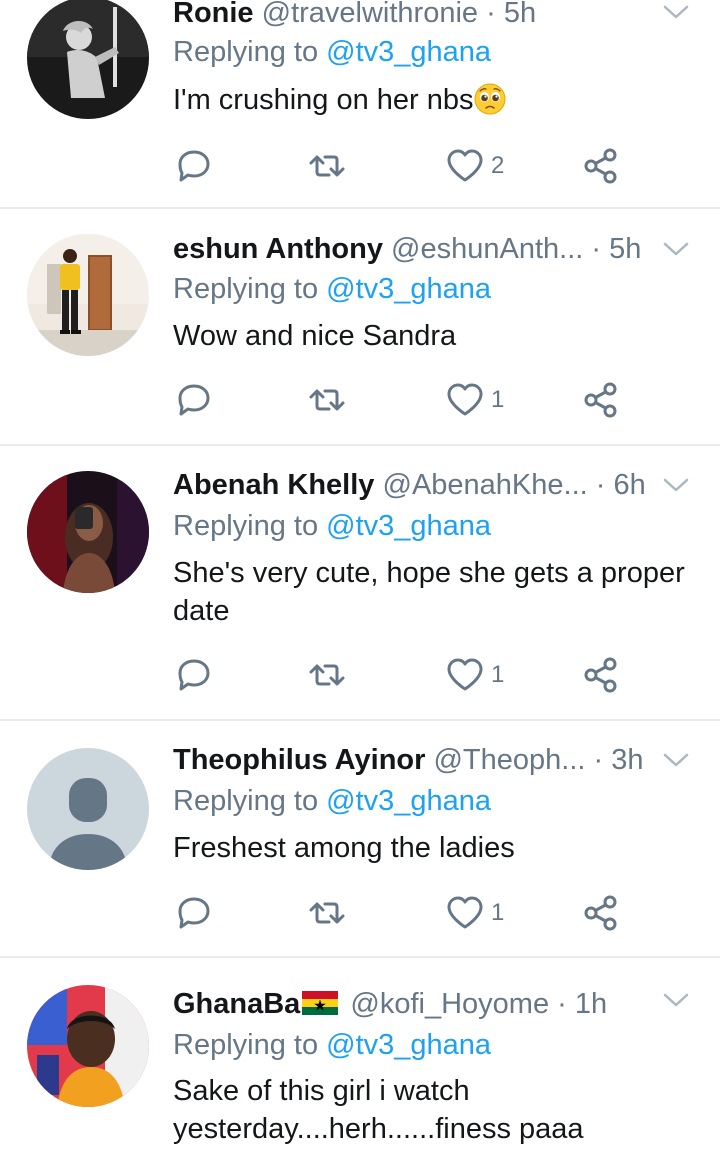 This screenshot has width=720, height=1152. I want to click on tweet-header: Ronie @travelwithronie · 5h, so click(416, 15).